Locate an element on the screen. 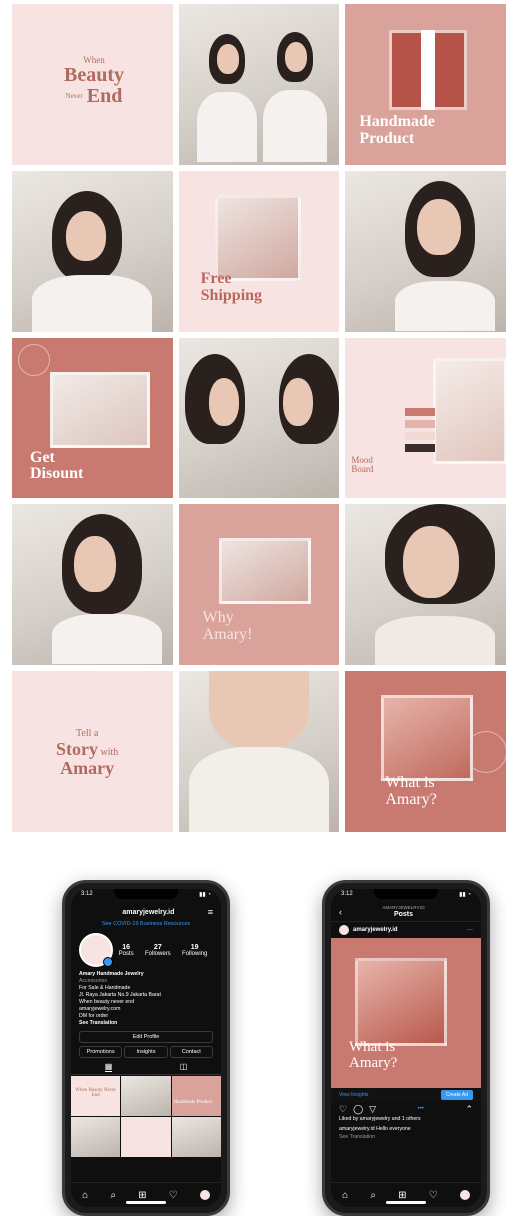 Image resolution: width=506 pixels, height=1216 pixels. grid-view-icon: ▦ is located at coordinates (108, 1067).